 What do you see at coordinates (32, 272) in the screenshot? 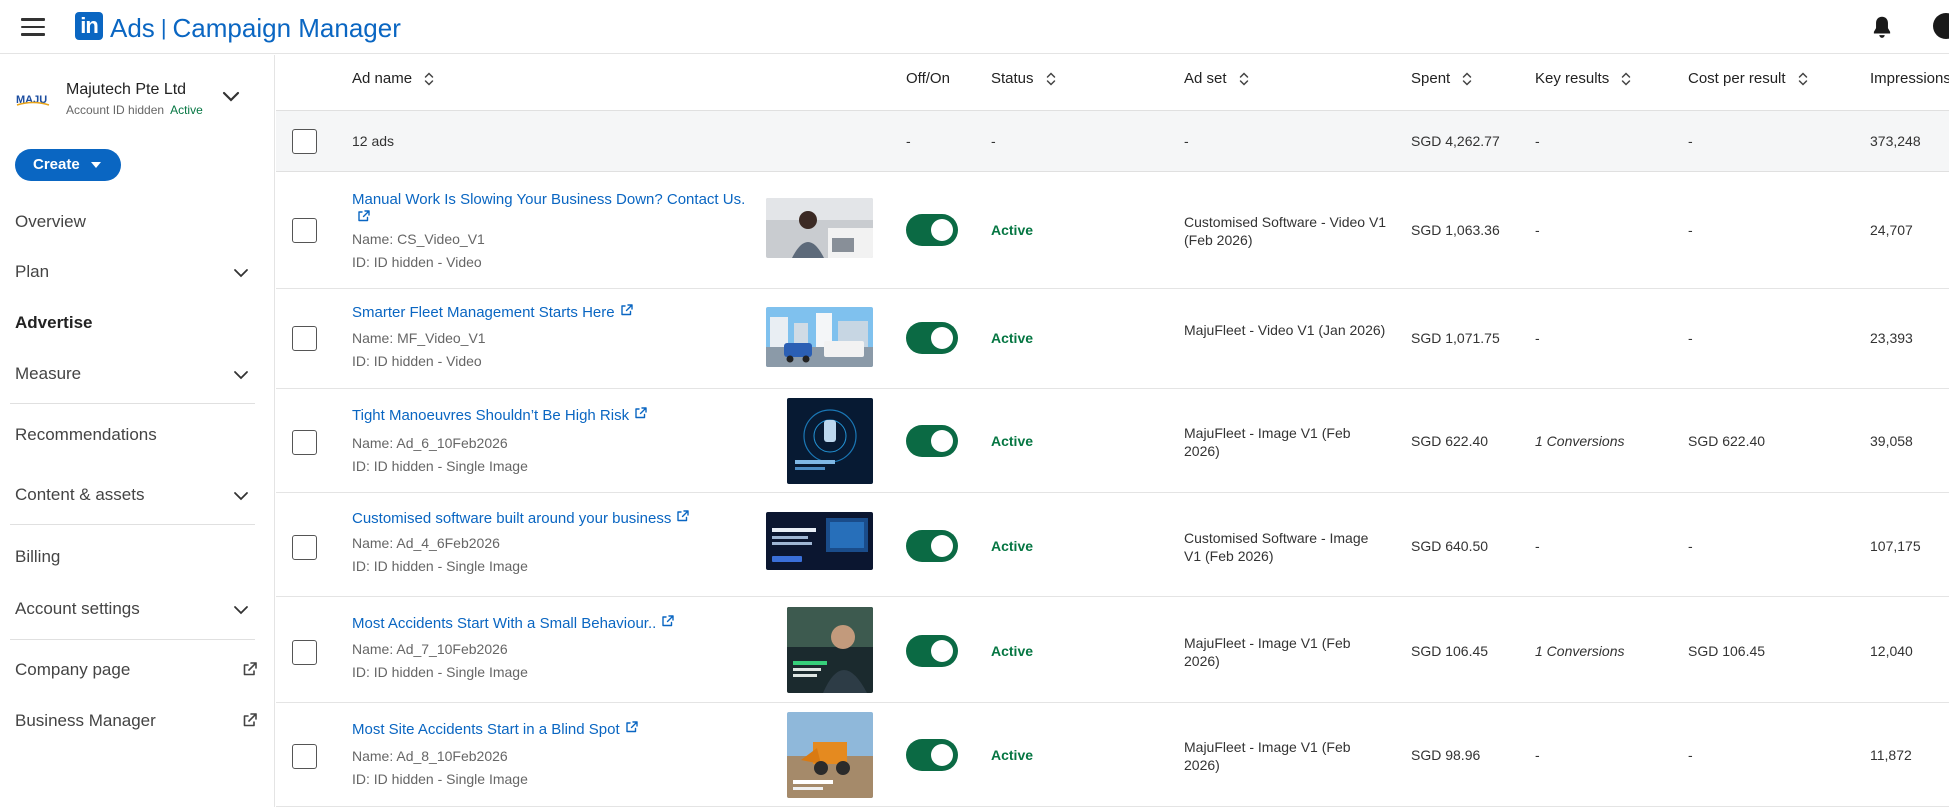
I see `nav-plan: Plan` at bounding box center [32, 272].